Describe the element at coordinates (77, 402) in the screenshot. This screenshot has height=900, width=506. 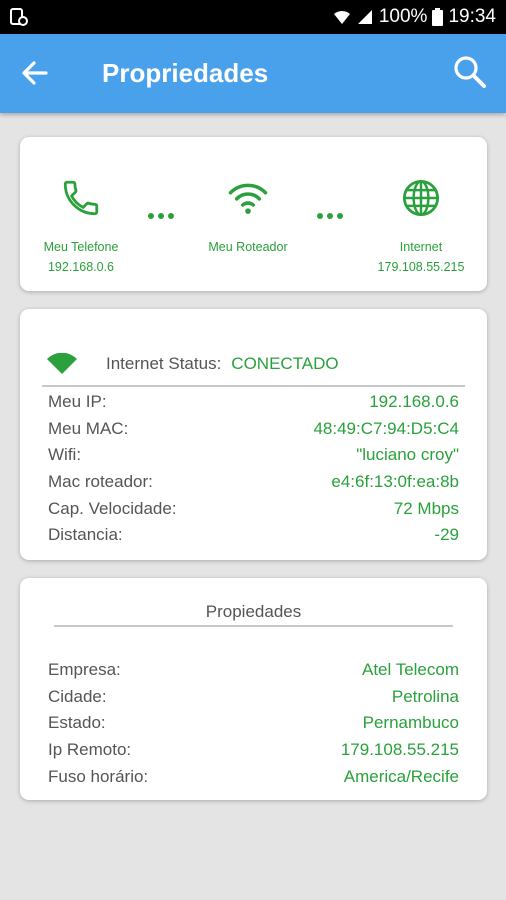
I see `detail-label: Meu IP:` at that location.